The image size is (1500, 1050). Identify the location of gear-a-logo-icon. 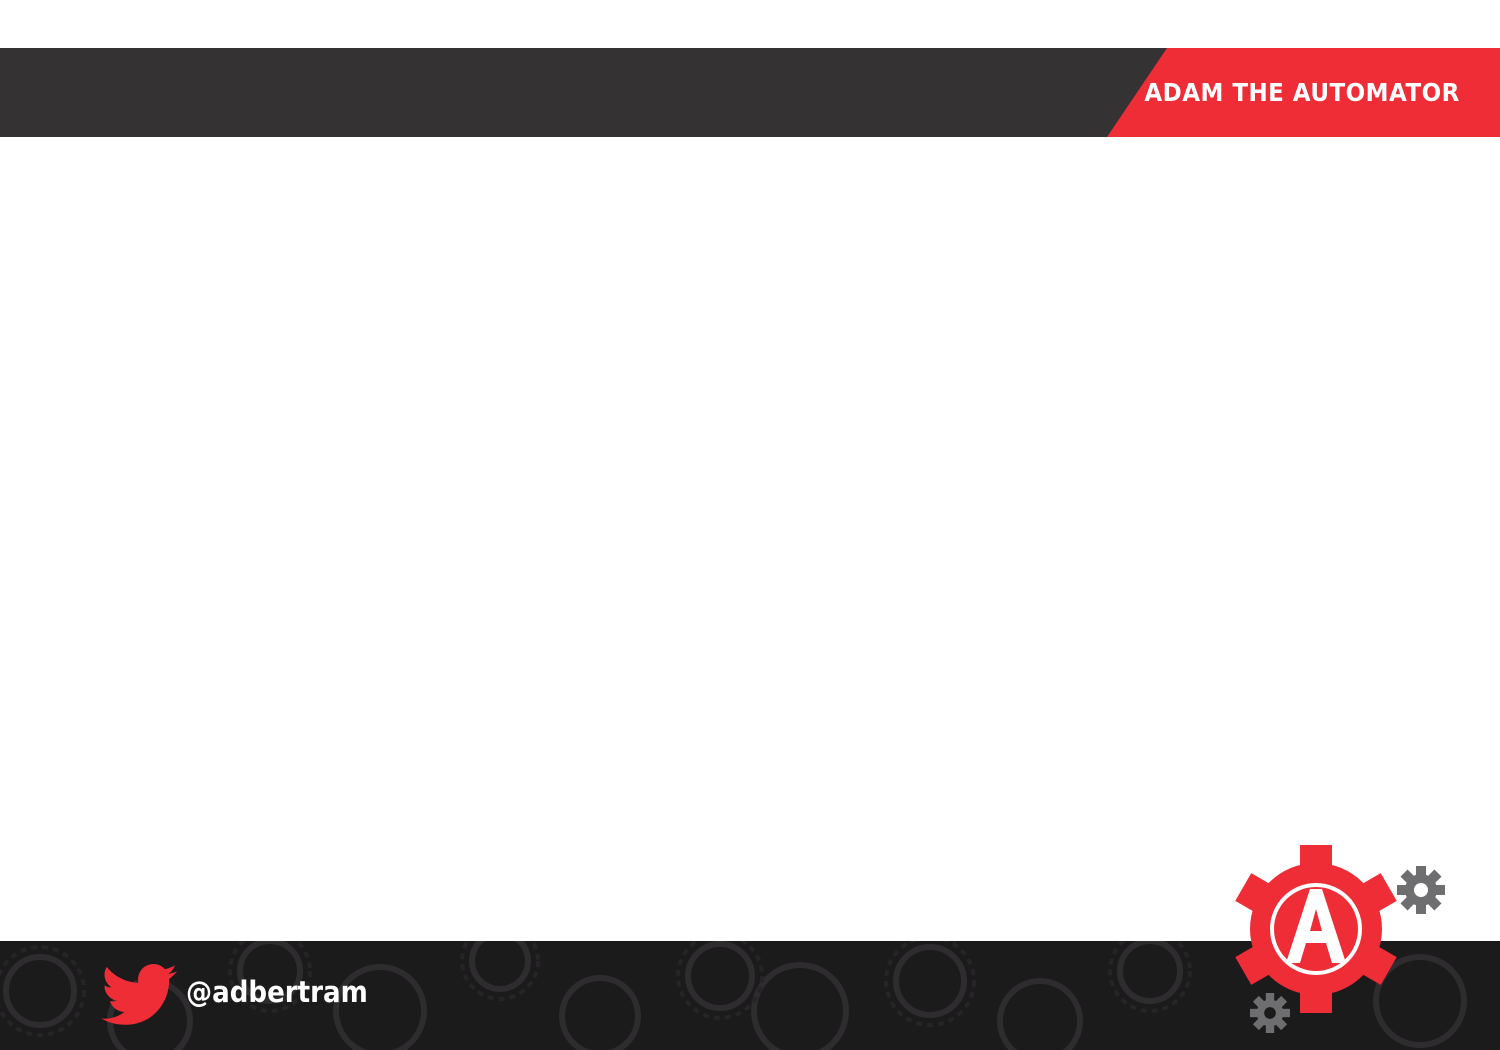
(1316, 929).